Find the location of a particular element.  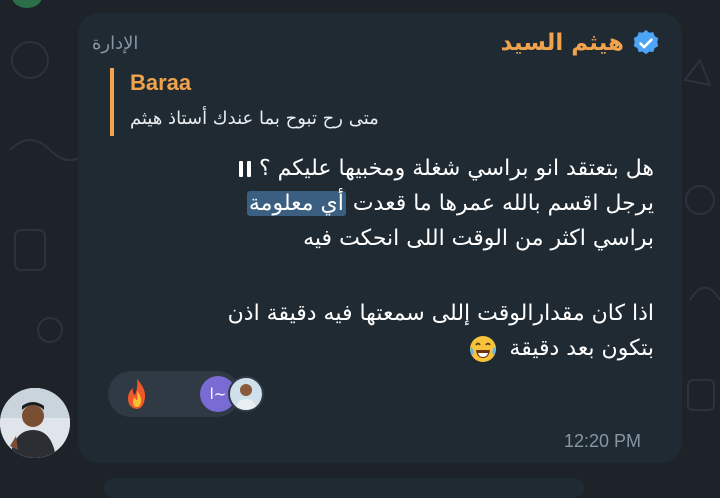

sender-avatar is located at coordinates (35, 423).